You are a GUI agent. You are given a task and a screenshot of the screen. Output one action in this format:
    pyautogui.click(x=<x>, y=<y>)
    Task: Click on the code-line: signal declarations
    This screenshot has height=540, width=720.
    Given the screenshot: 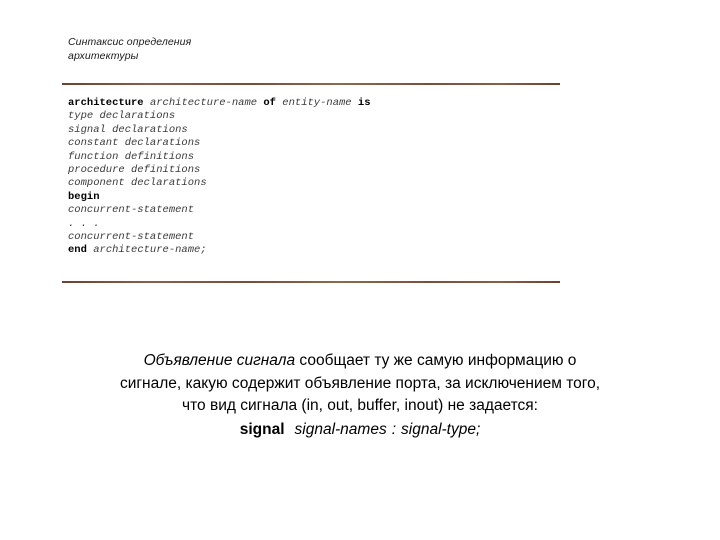 What is the action you would take?
    pyautogui.click(x=219, y=130)
    